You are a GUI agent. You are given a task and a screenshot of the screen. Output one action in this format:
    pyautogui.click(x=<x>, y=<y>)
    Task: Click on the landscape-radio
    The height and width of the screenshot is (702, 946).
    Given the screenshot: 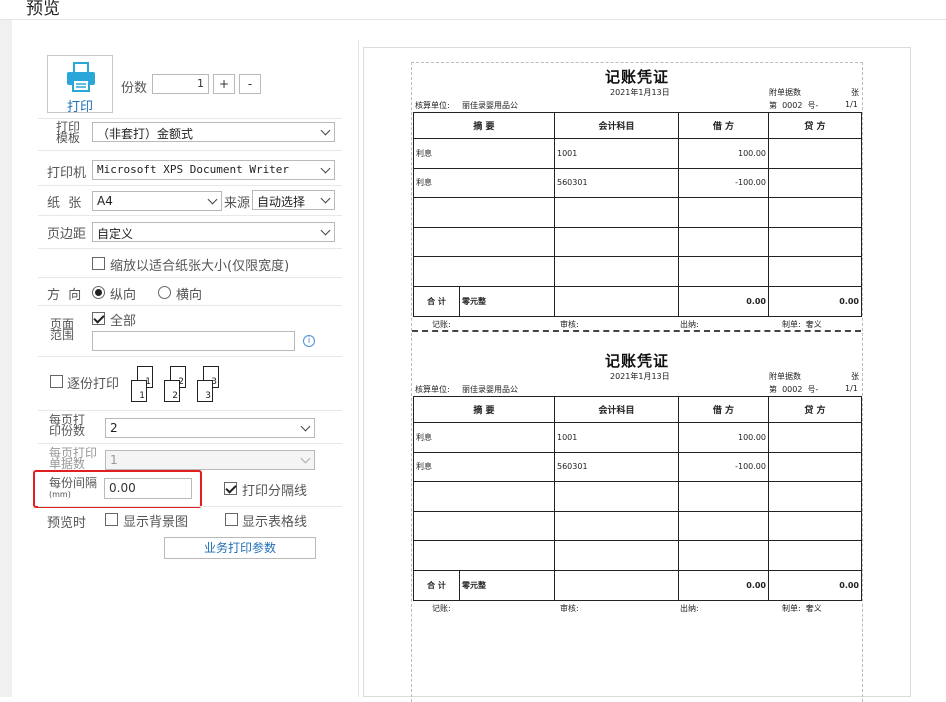 What is the action you would take?
    pyautogui.click(x=164, y=292)
    